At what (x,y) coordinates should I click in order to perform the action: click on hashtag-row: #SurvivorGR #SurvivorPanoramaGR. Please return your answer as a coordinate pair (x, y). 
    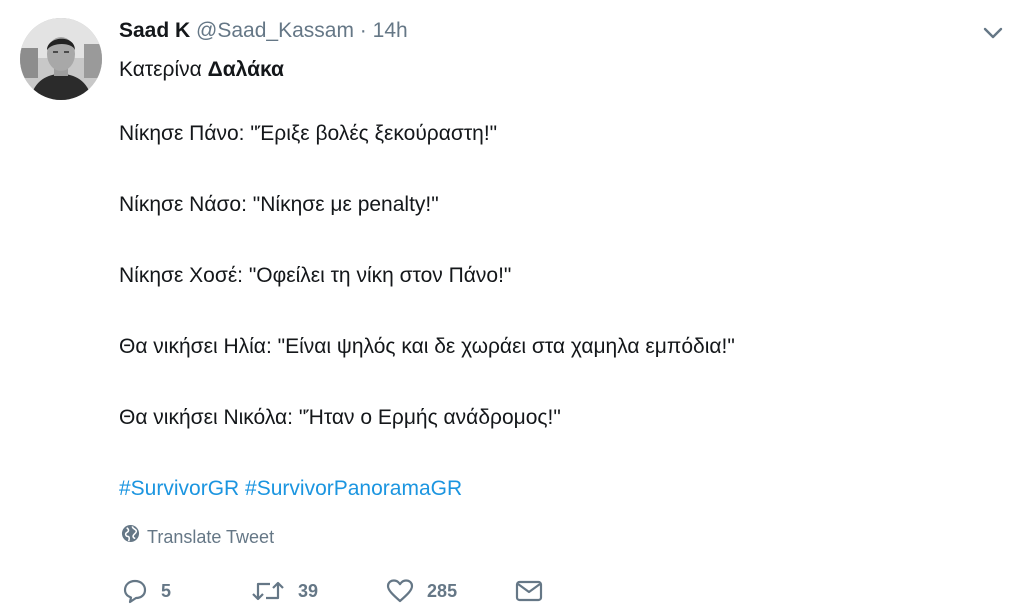
    Looking at the image, I should click on (290, 489).